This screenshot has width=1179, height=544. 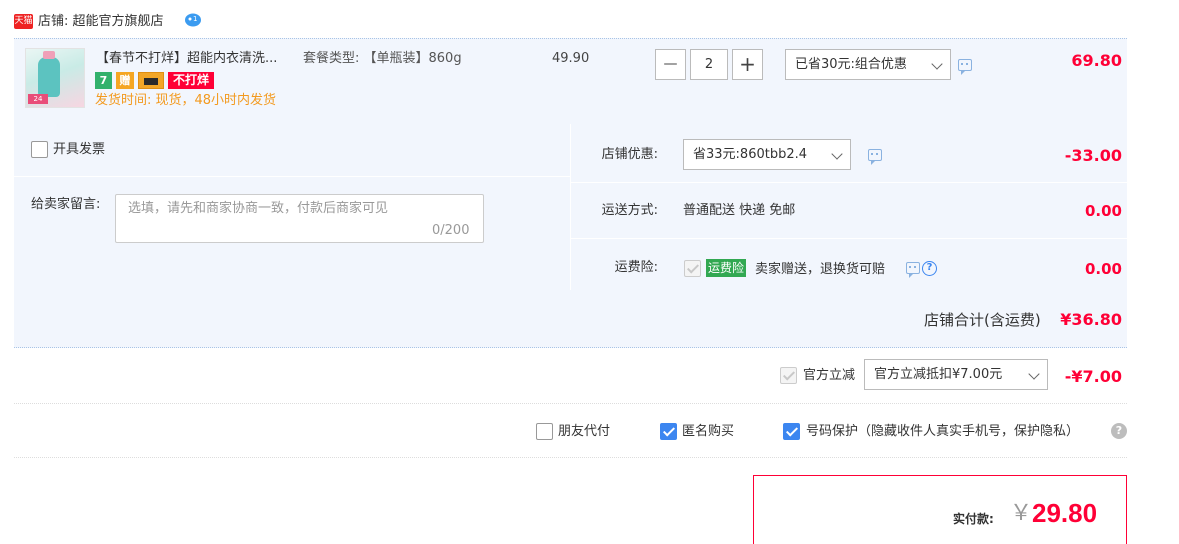 I want to click on quantity-increase-button: +, so click(x=747, y=64).